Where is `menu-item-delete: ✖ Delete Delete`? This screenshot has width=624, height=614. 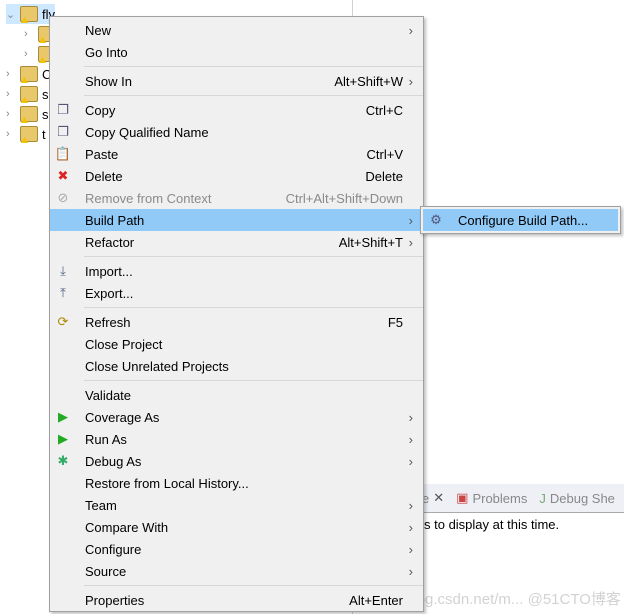
menu-item-delete: ✖ Delete Delete is located at coordinates (236, 176).